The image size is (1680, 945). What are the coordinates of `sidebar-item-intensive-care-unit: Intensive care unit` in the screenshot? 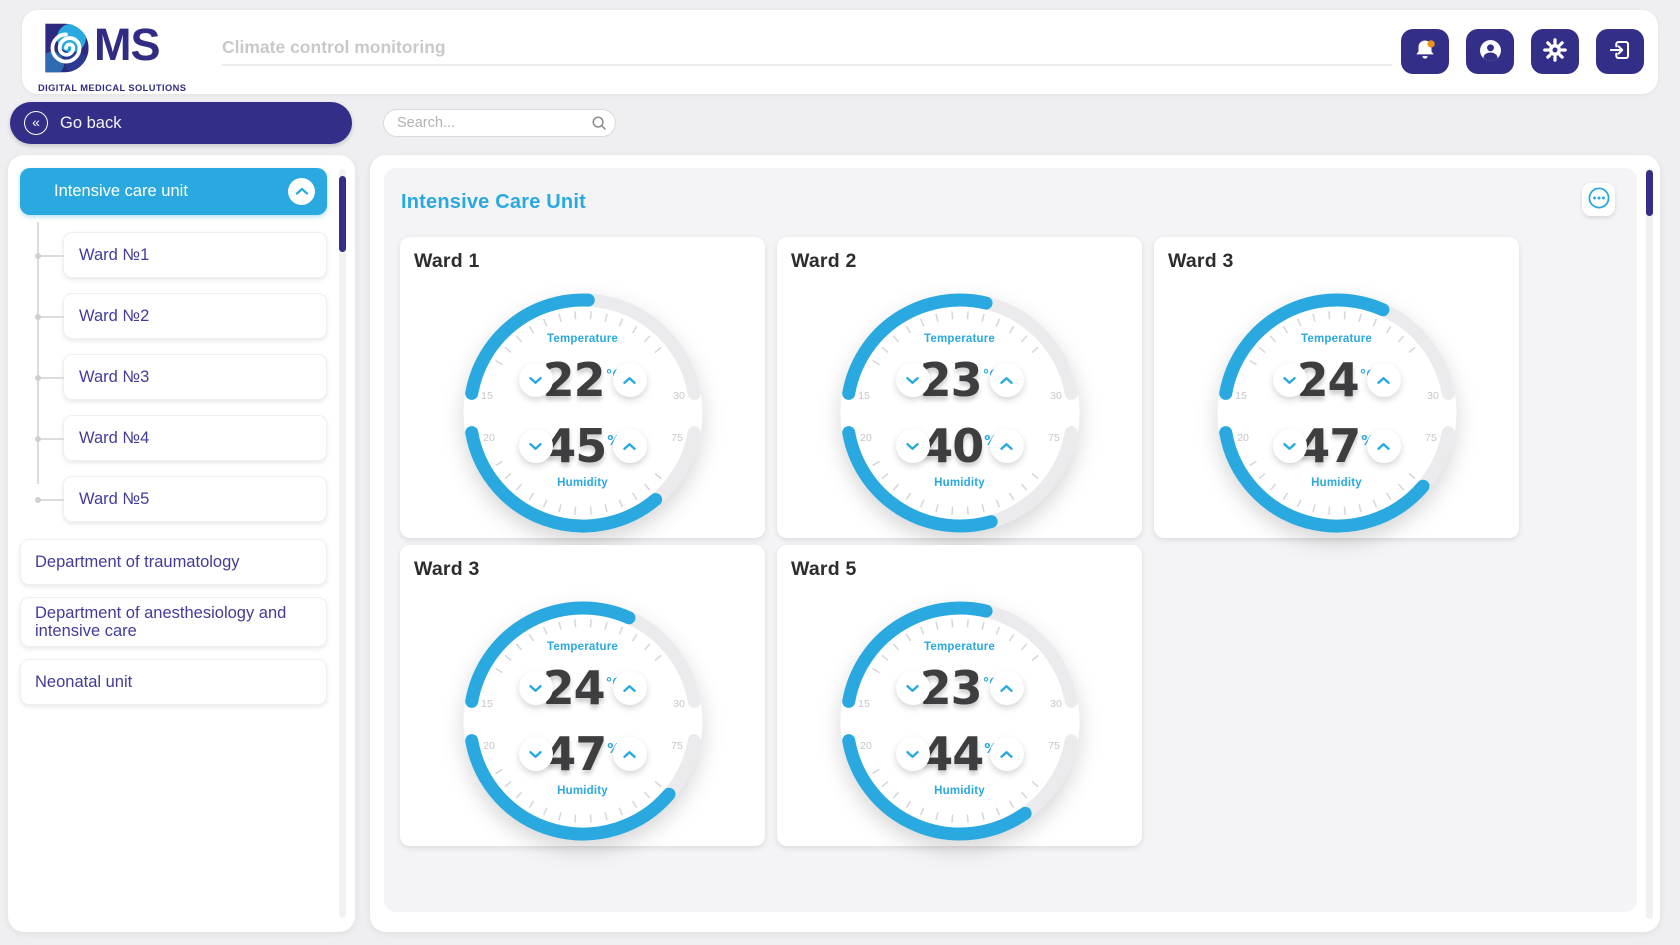 It's located at (173, 191).